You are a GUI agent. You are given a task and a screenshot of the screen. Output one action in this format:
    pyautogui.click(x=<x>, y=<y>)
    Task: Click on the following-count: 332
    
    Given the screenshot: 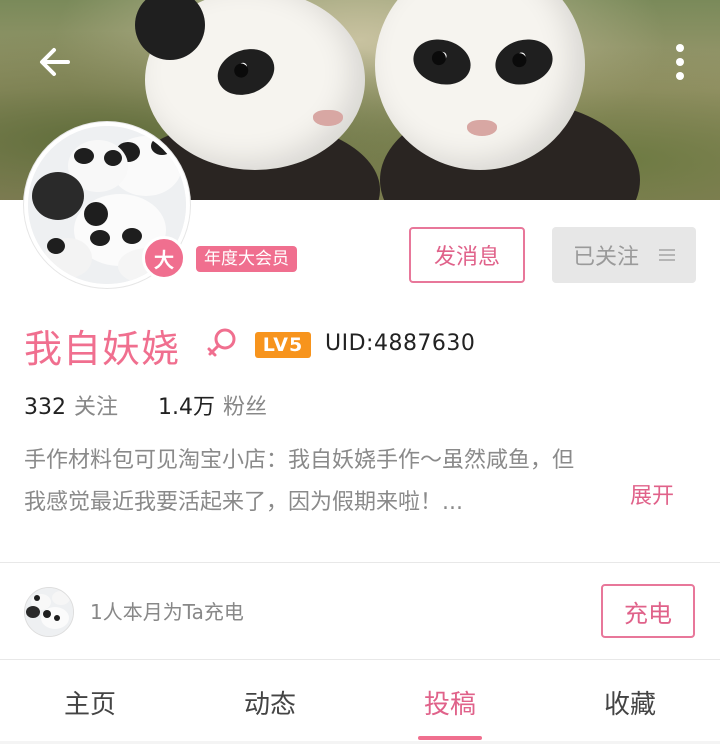 What is the action you would take?
    pyautogui.click(x=45, y=407)
    